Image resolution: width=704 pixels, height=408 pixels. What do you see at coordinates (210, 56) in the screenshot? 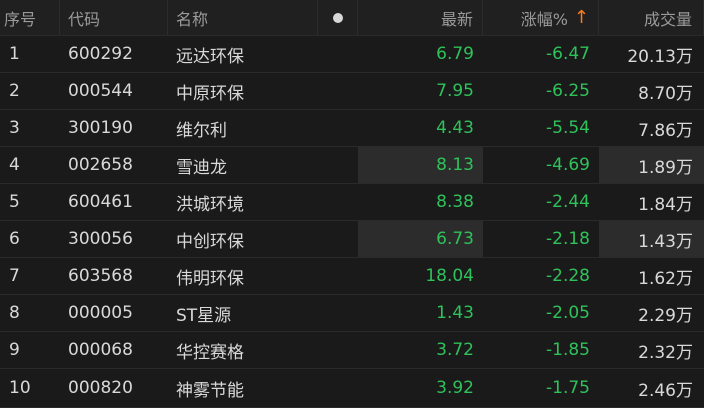
I see `row-name: 远达环保` at bounding box center [210, 56].